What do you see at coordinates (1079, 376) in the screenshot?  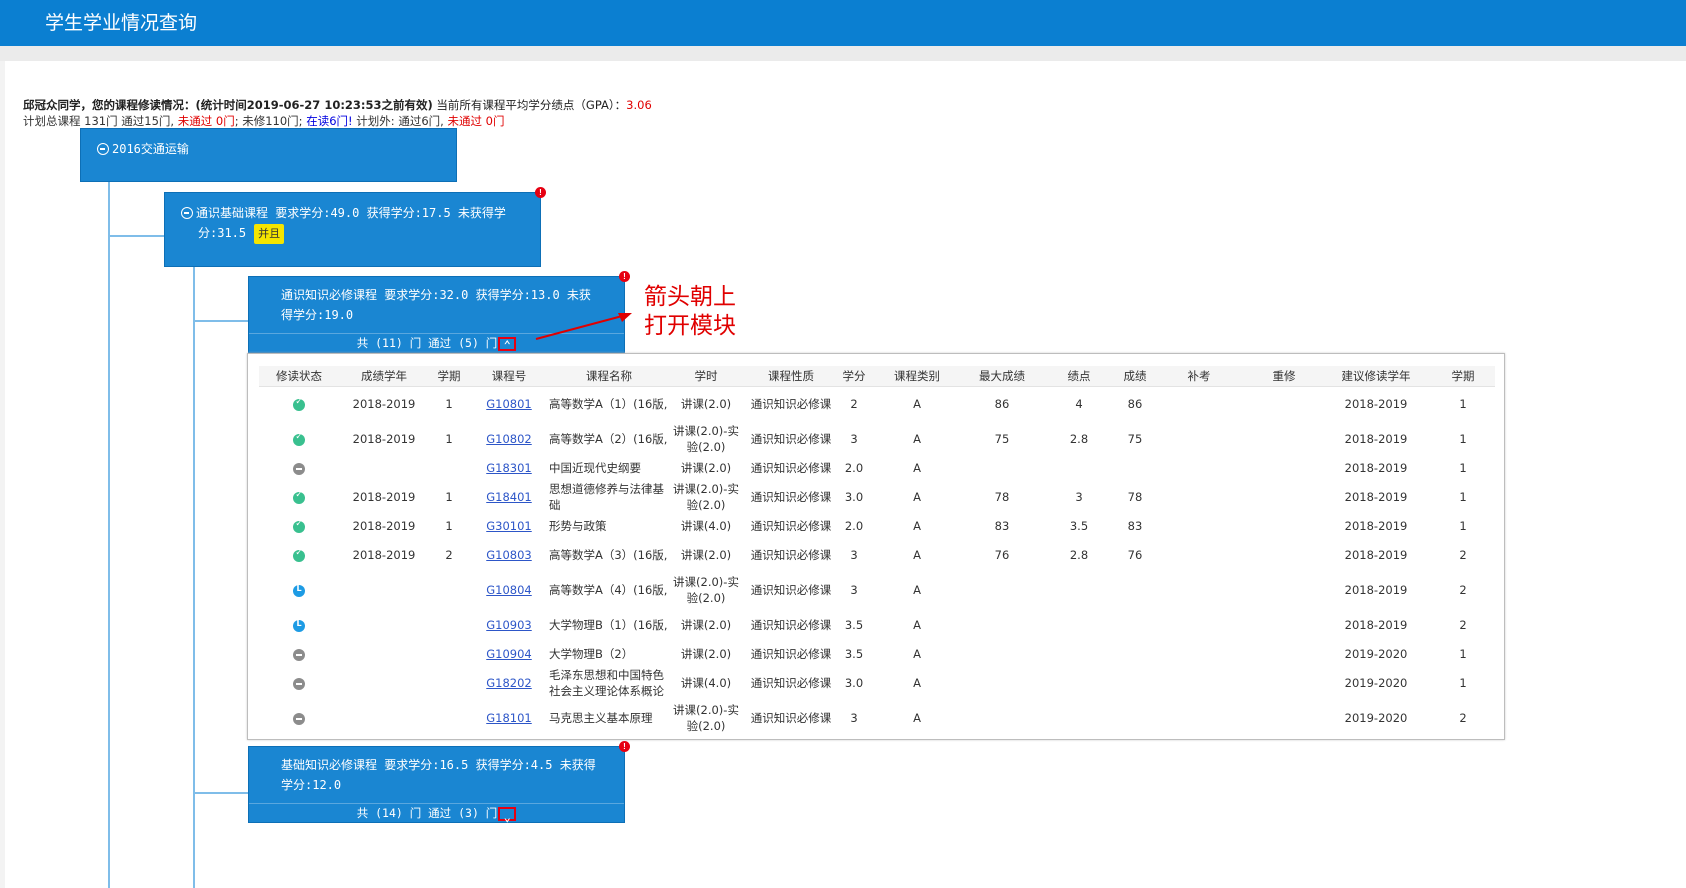 I see `col-header: 绩点` at bounding box center [1079, 376].